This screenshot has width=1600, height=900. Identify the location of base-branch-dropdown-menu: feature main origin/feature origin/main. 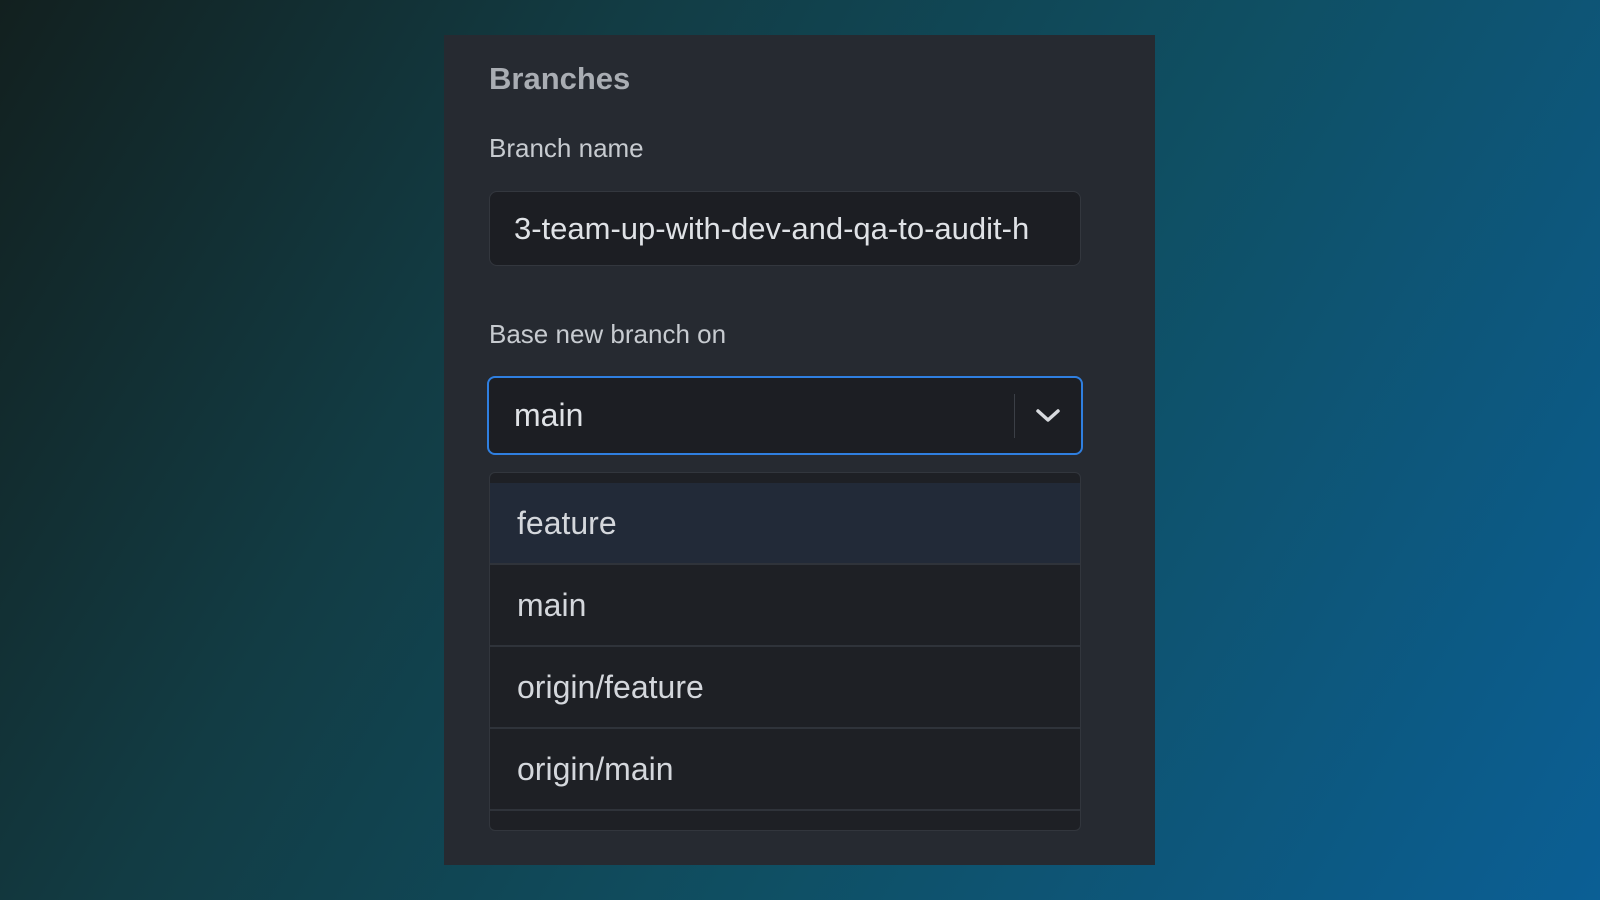
(785, 651).